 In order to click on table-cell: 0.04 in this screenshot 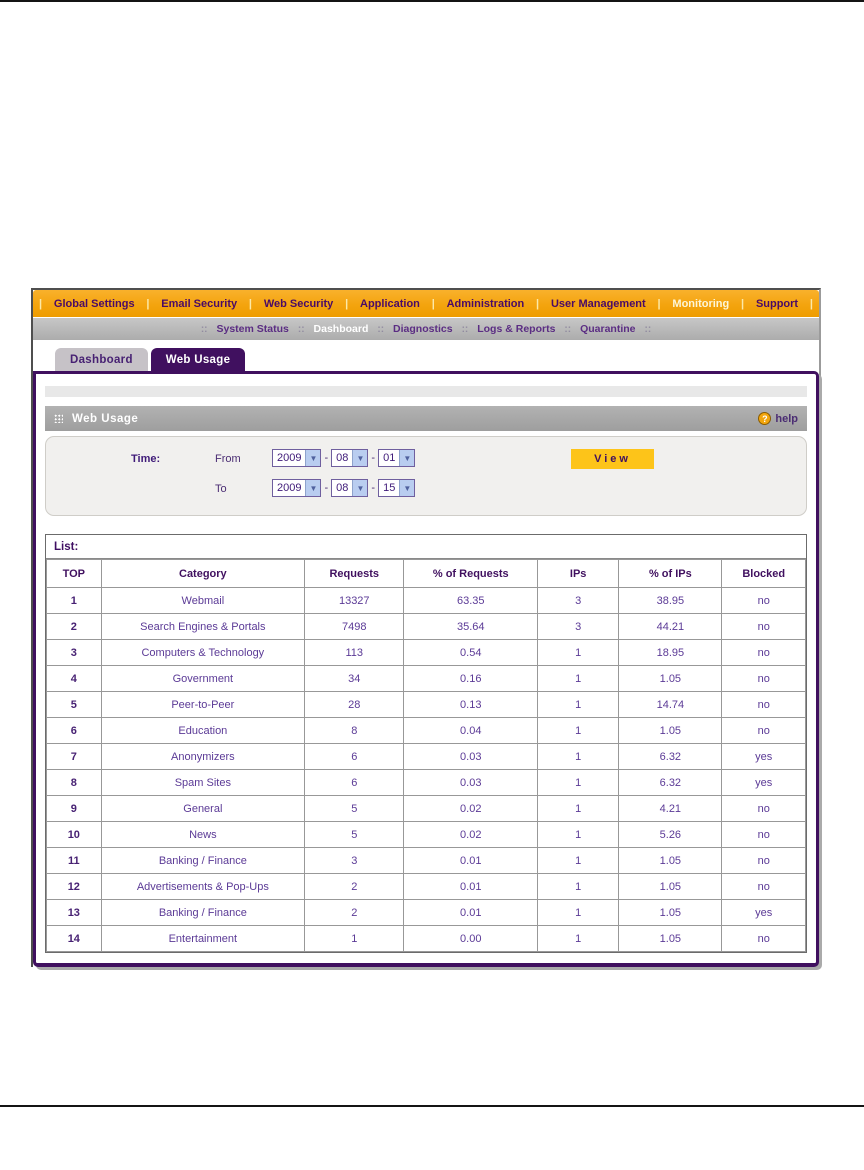, I will do `click(471, 730)`.